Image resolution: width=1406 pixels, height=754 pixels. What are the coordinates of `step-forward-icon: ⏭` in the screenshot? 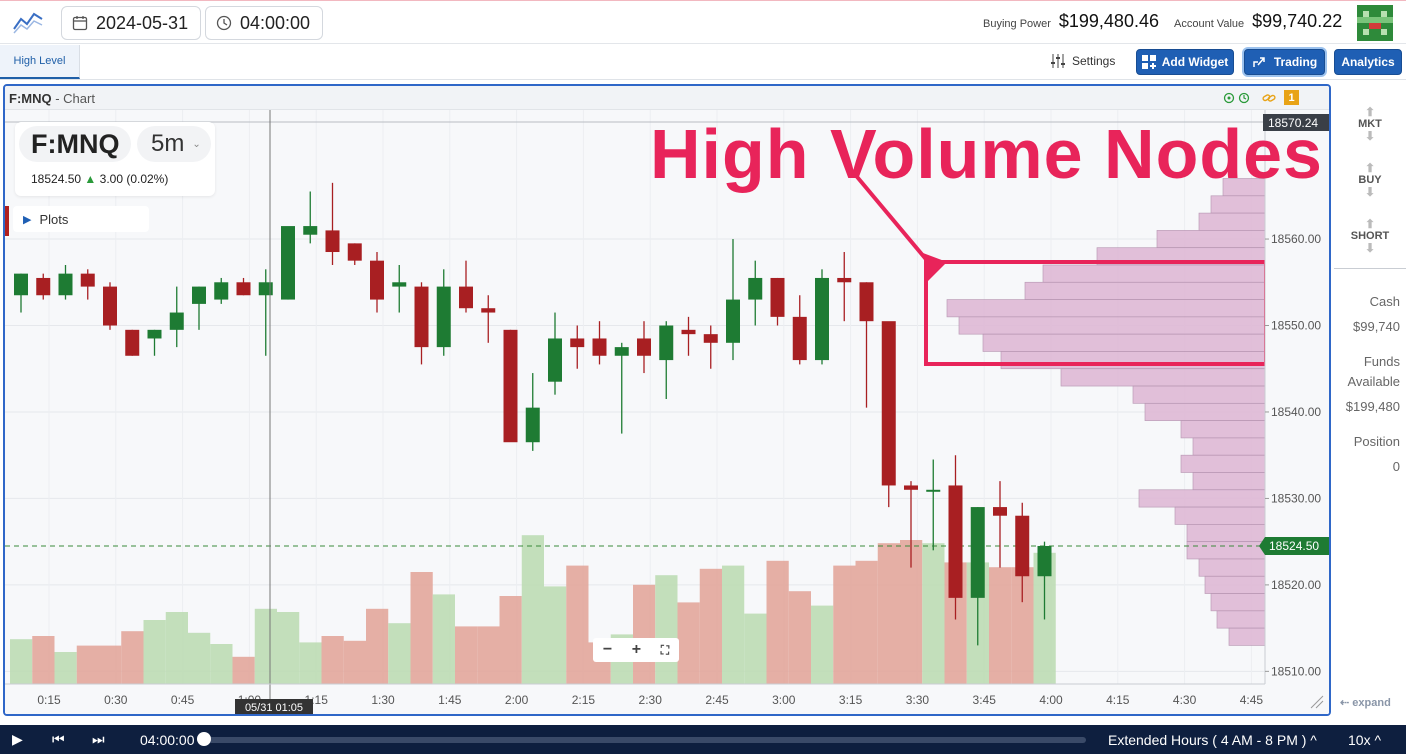 It's located at (98, 739).